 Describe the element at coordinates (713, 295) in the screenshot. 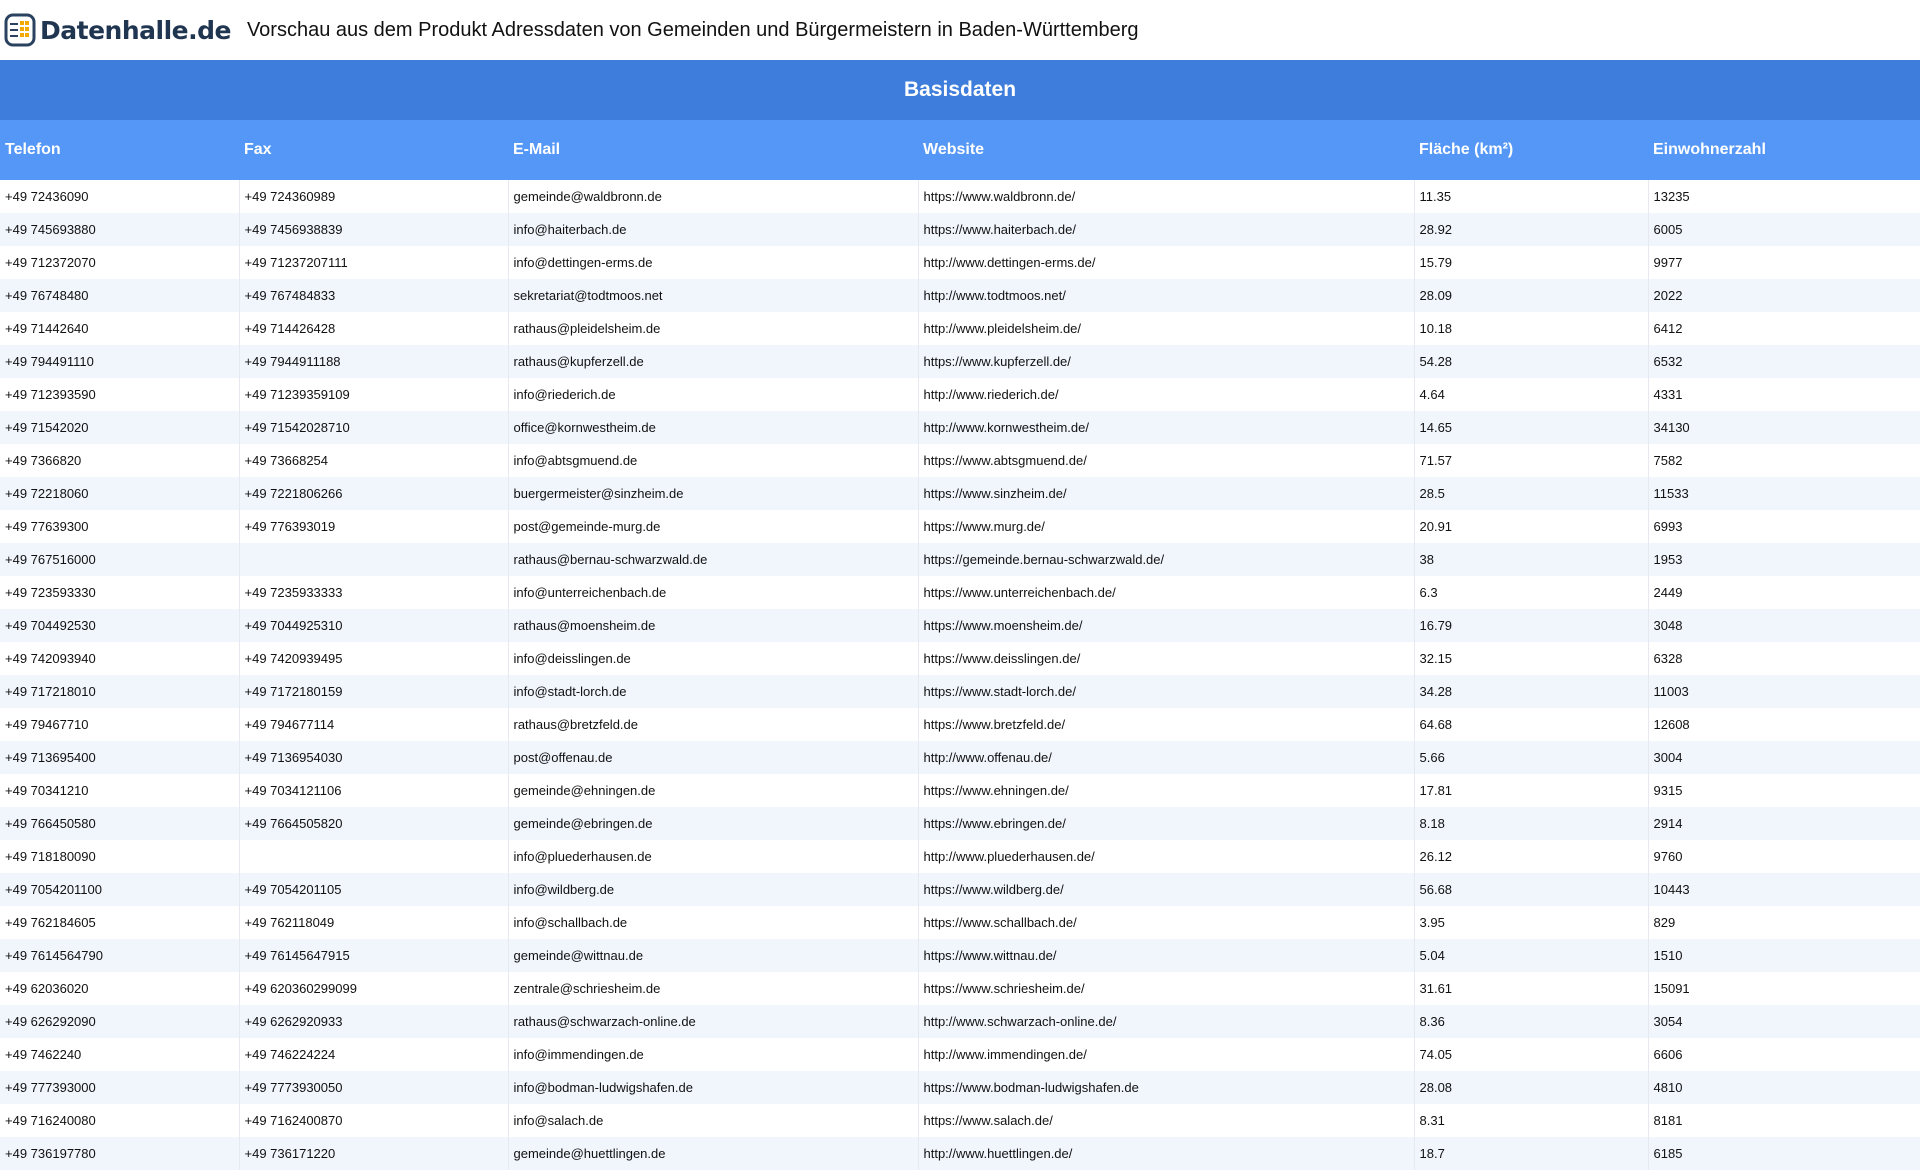

I see `email-cell: sekretariat@todtmoos.net` at that location.